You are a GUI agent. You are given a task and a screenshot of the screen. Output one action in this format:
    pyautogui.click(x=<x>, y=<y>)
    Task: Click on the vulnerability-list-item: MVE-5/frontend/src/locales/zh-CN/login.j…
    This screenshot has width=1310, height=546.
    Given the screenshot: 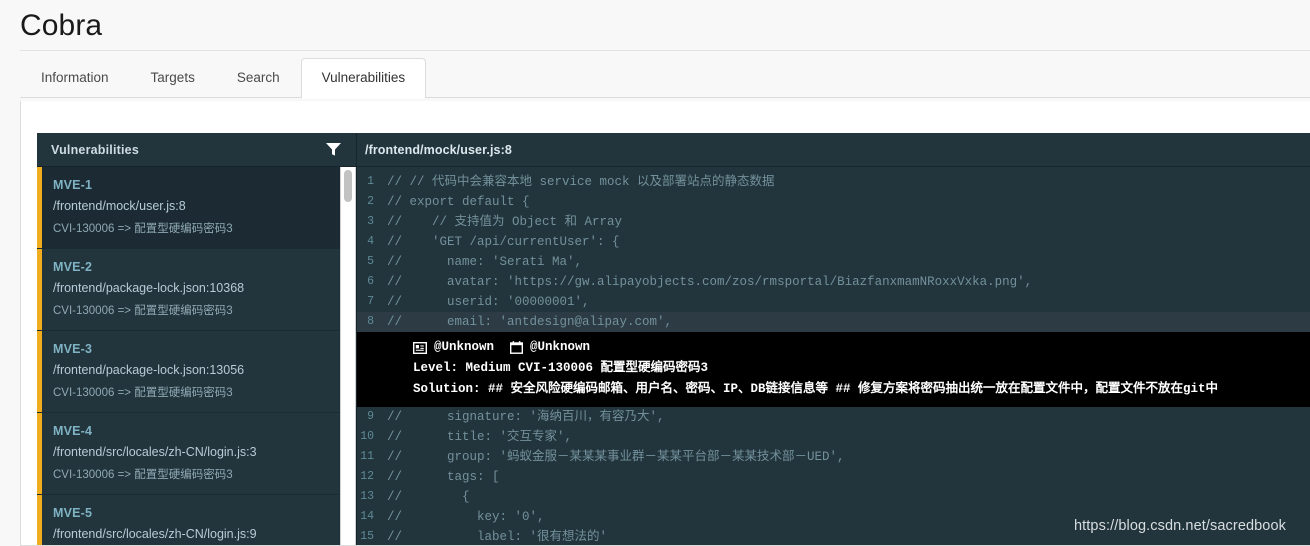 What is the action you would take?
    pyautogui.click(x=188, y=520)
    